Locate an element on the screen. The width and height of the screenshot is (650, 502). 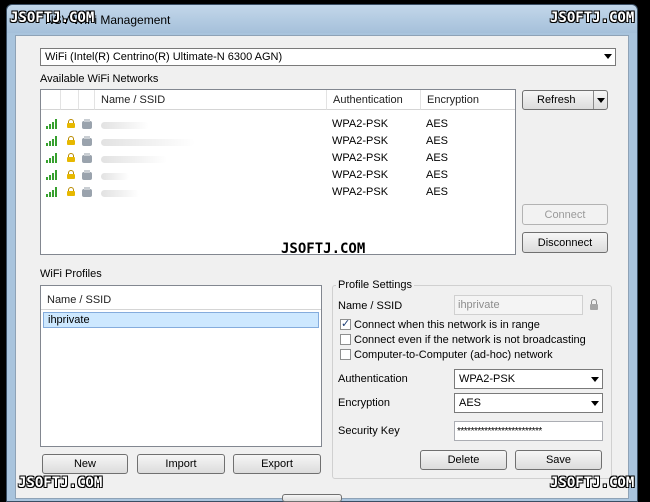
name-ssid-value: ihprivate is located at coordinates (479, 305).